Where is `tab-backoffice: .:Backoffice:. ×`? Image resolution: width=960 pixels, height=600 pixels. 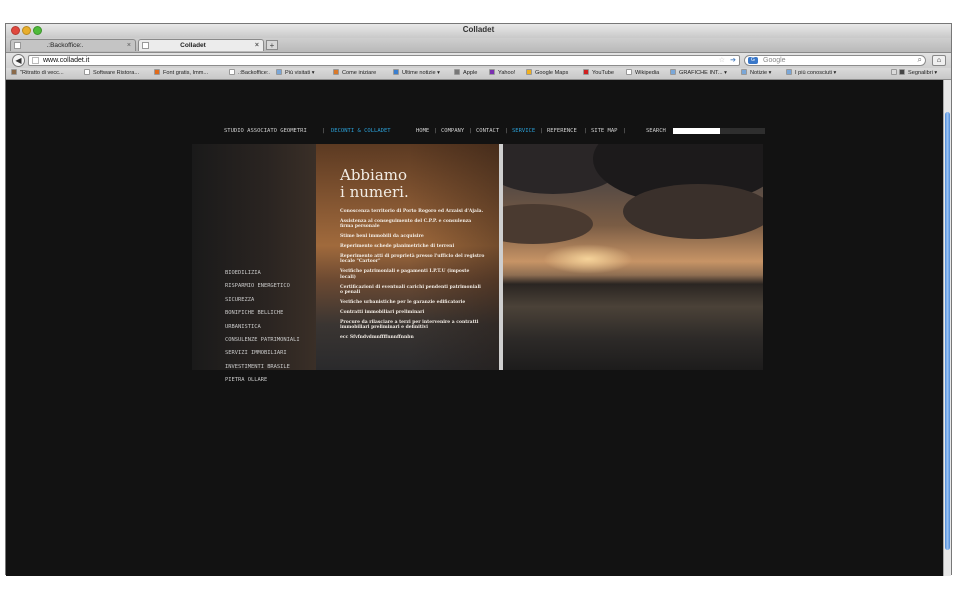
tab-backoffice: .:Backoffice:. × is located at coordinates (73, 45).